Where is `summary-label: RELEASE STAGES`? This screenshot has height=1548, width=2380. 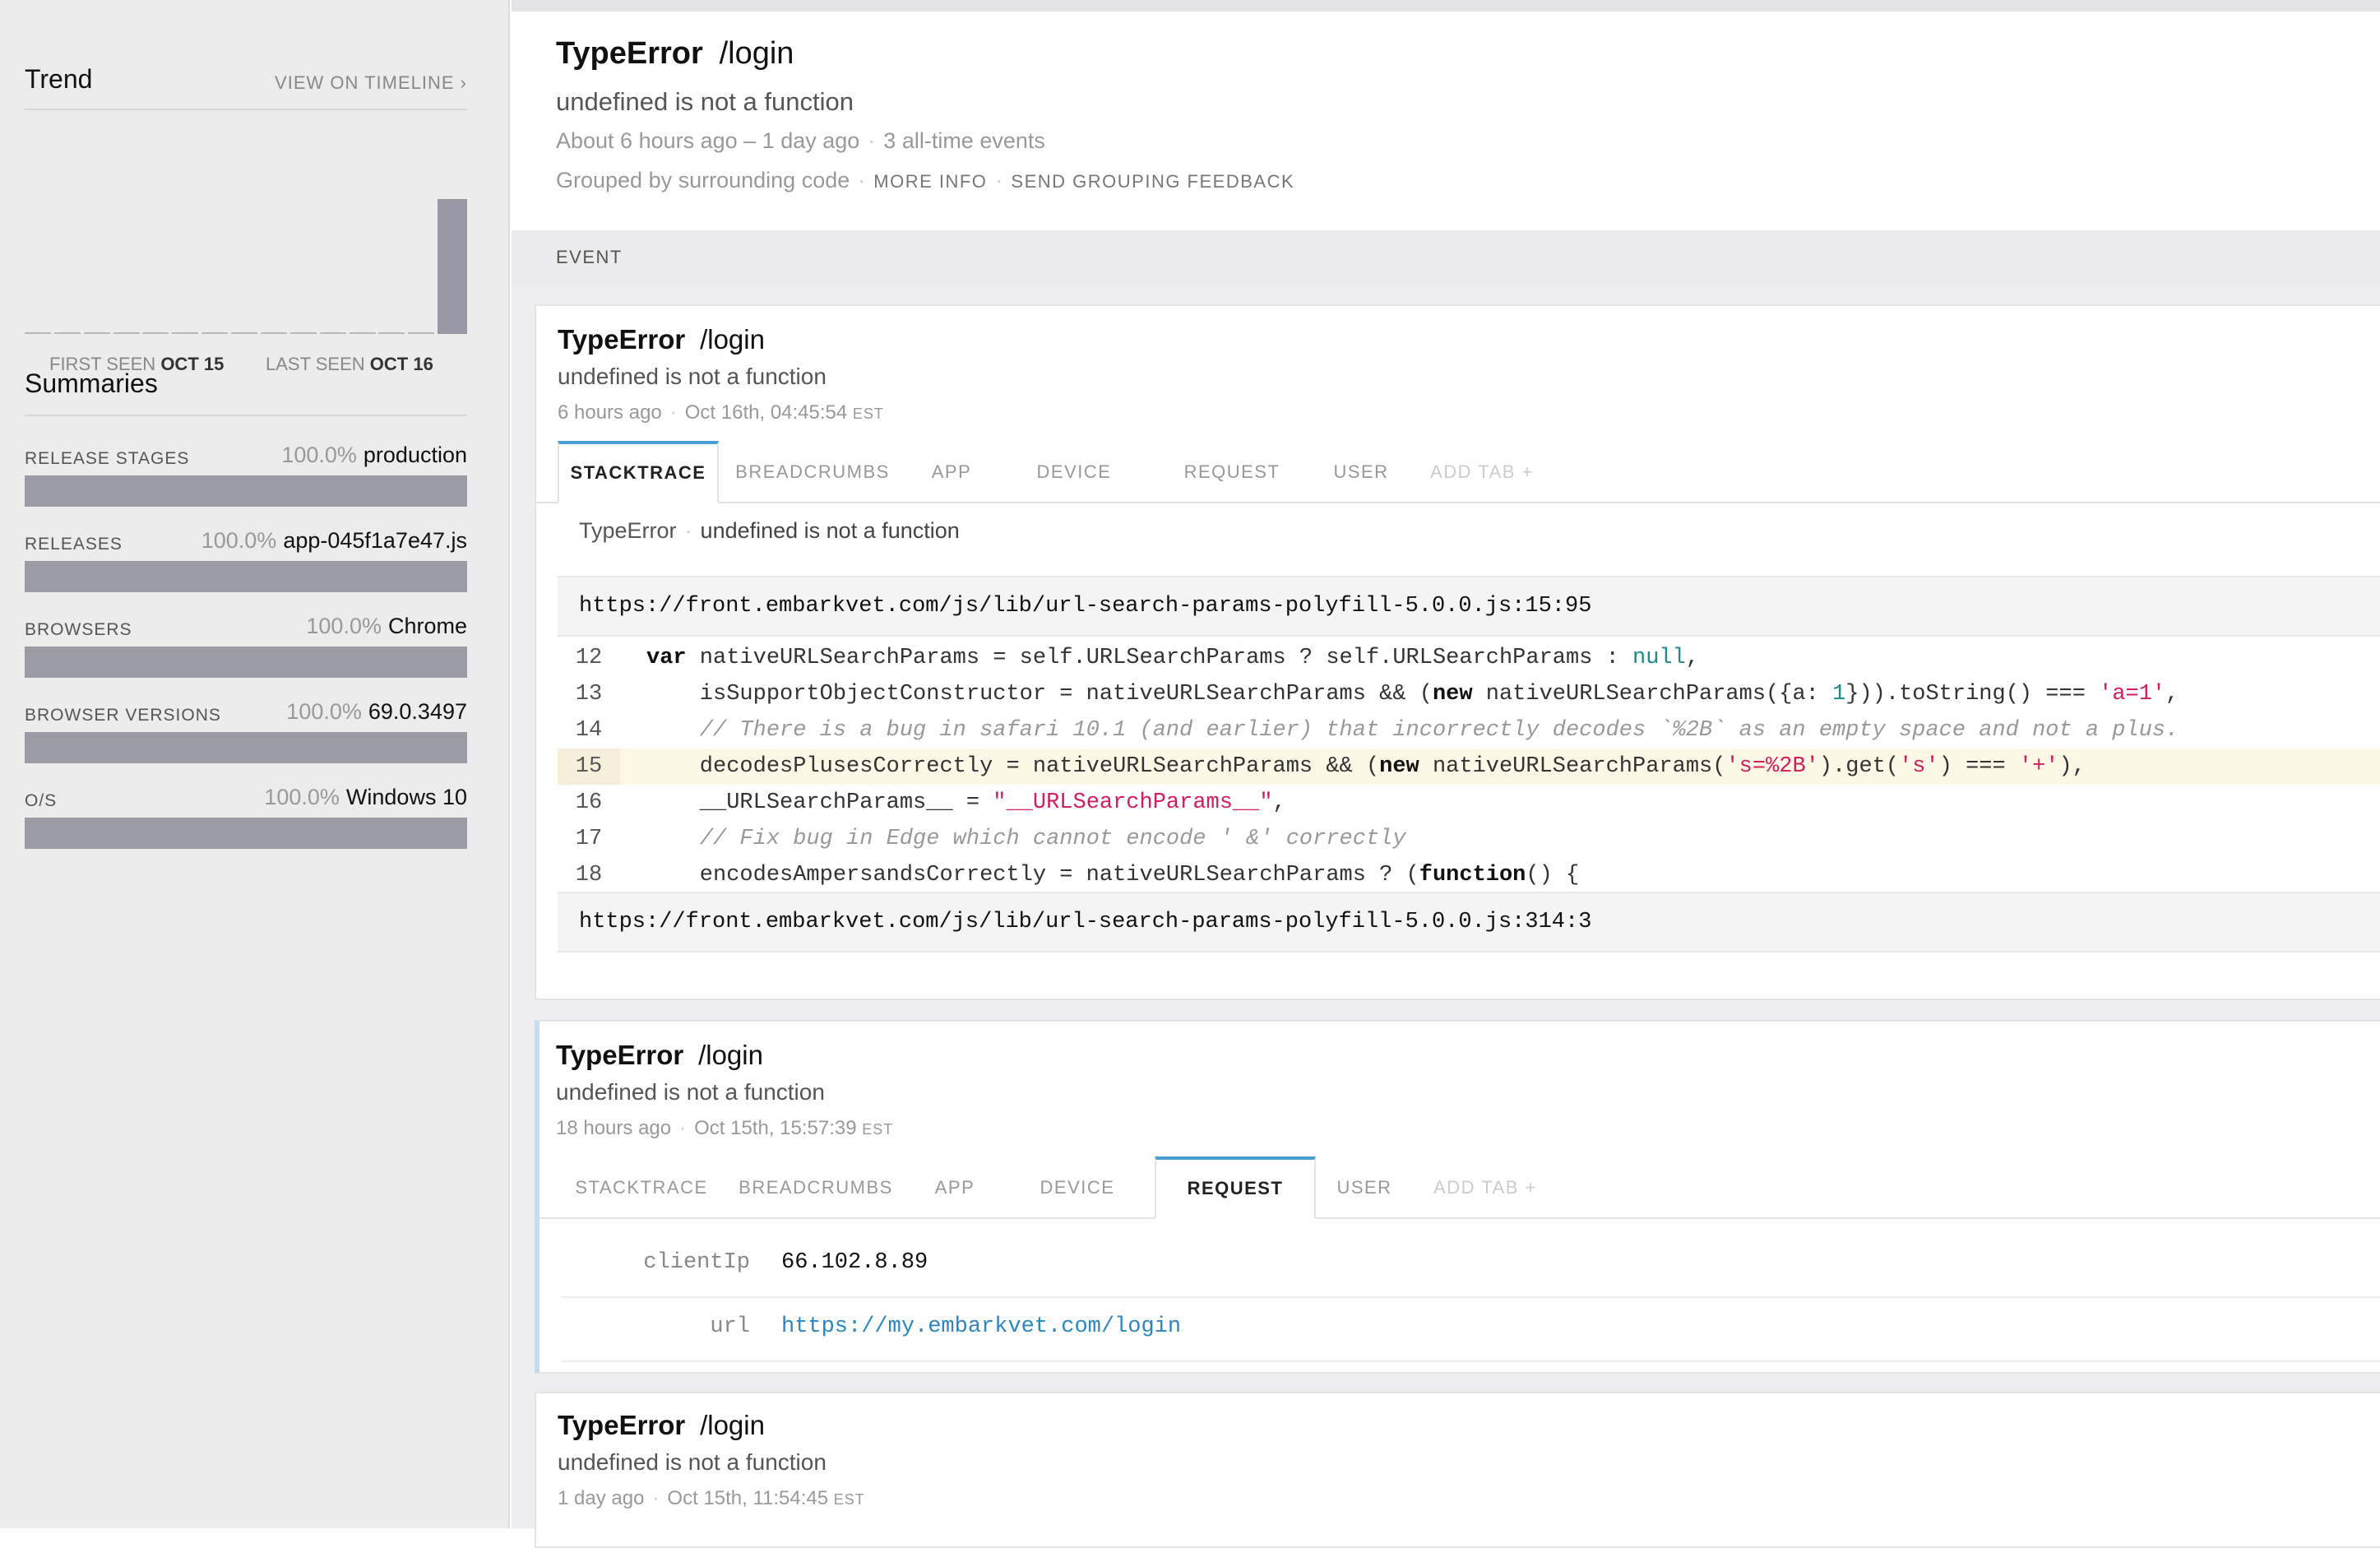 summary-label: RELEASE STAGES is located at coordinates (107, 458).